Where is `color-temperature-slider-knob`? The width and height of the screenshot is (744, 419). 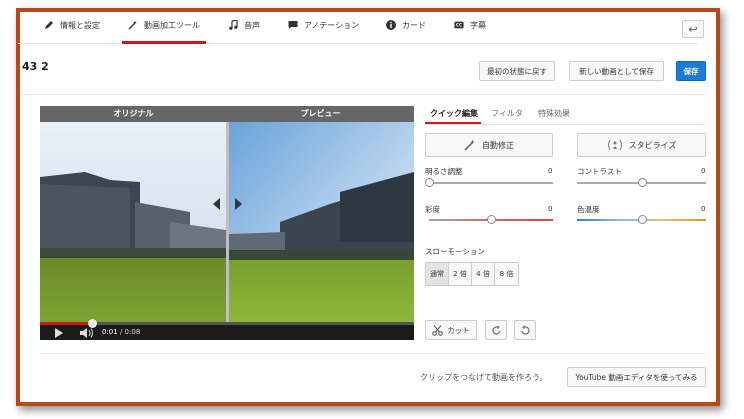 color-temperature-slider-knob is located at coordinates (642, 219).